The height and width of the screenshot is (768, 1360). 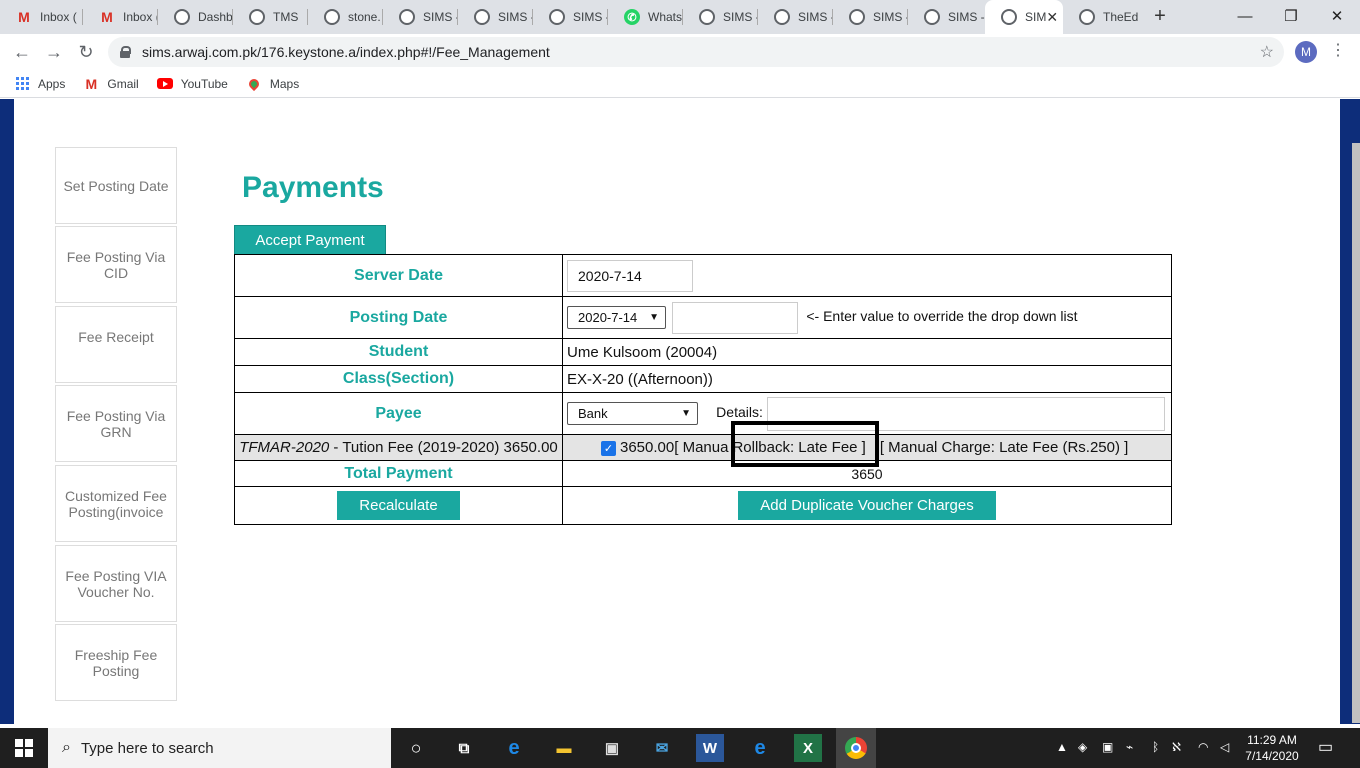 What do you see at coordinates (116, 344) in the screenshot?
I see `sidebar-item-fee-receipt: Fee Receipt` at bounding box center [116, 344].